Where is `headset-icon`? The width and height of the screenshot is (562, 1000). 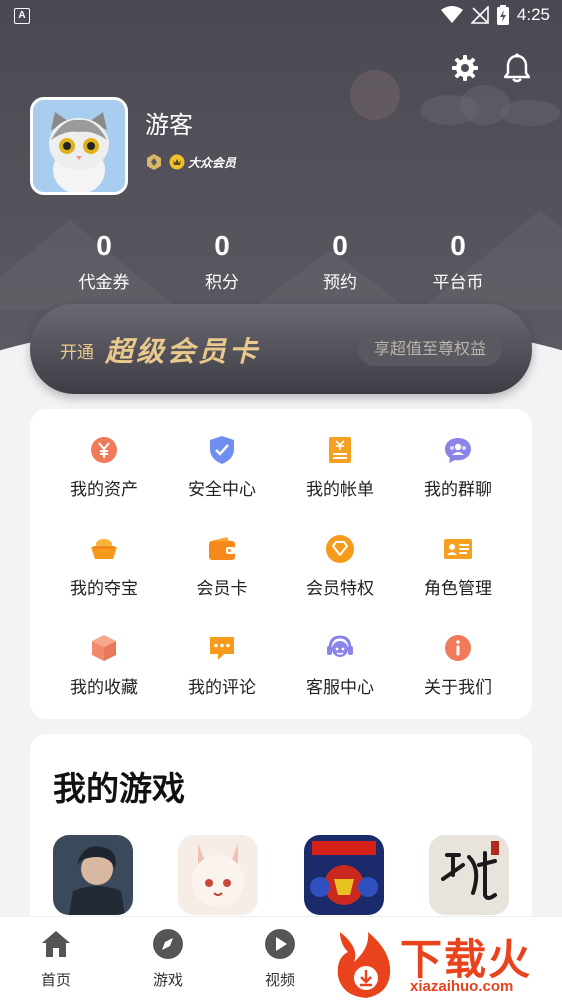
headset-icon is located at coordinates (340, 646).